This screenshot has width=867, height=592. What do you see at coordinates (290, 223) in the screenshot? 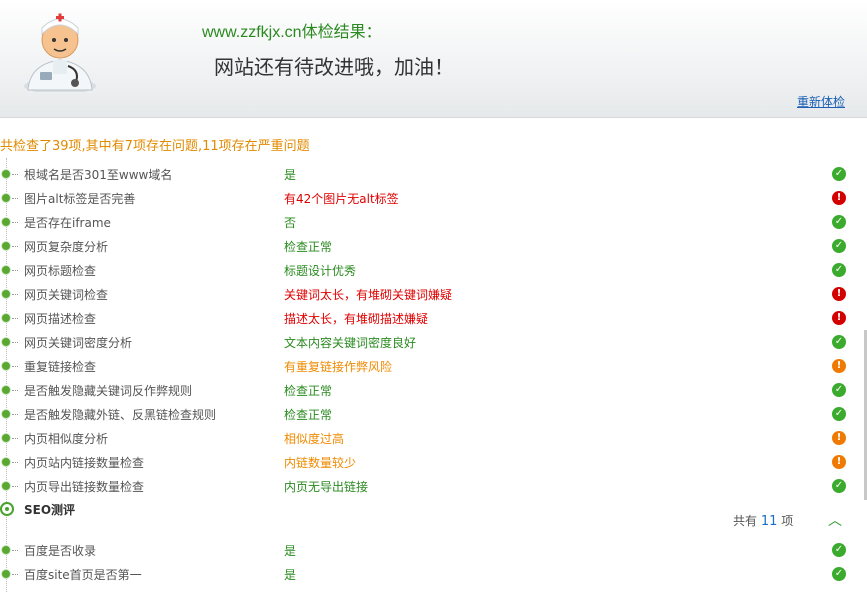
I see `check-result: 否` at bounding box center [290, 223].